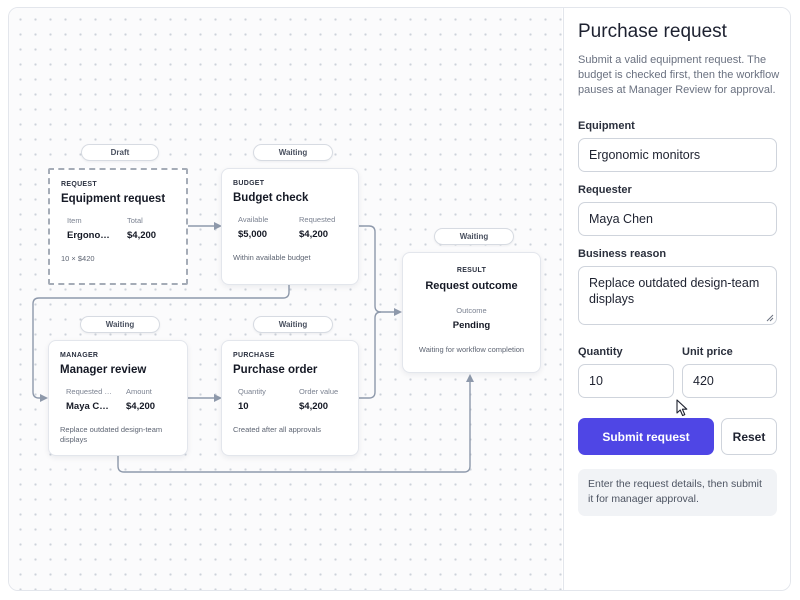 This screenshot has width=800, height=600. I want to click on equipment-input, so click(677, 155).